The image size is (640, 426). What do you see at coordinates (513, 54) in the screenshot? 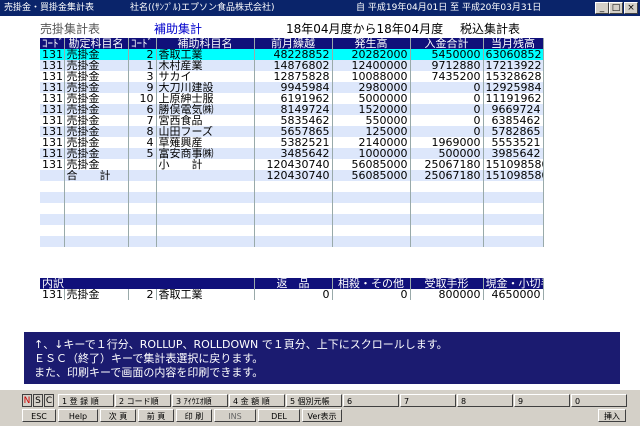
I see `cell-bal: 63060852` at bounding box center [513, 54].